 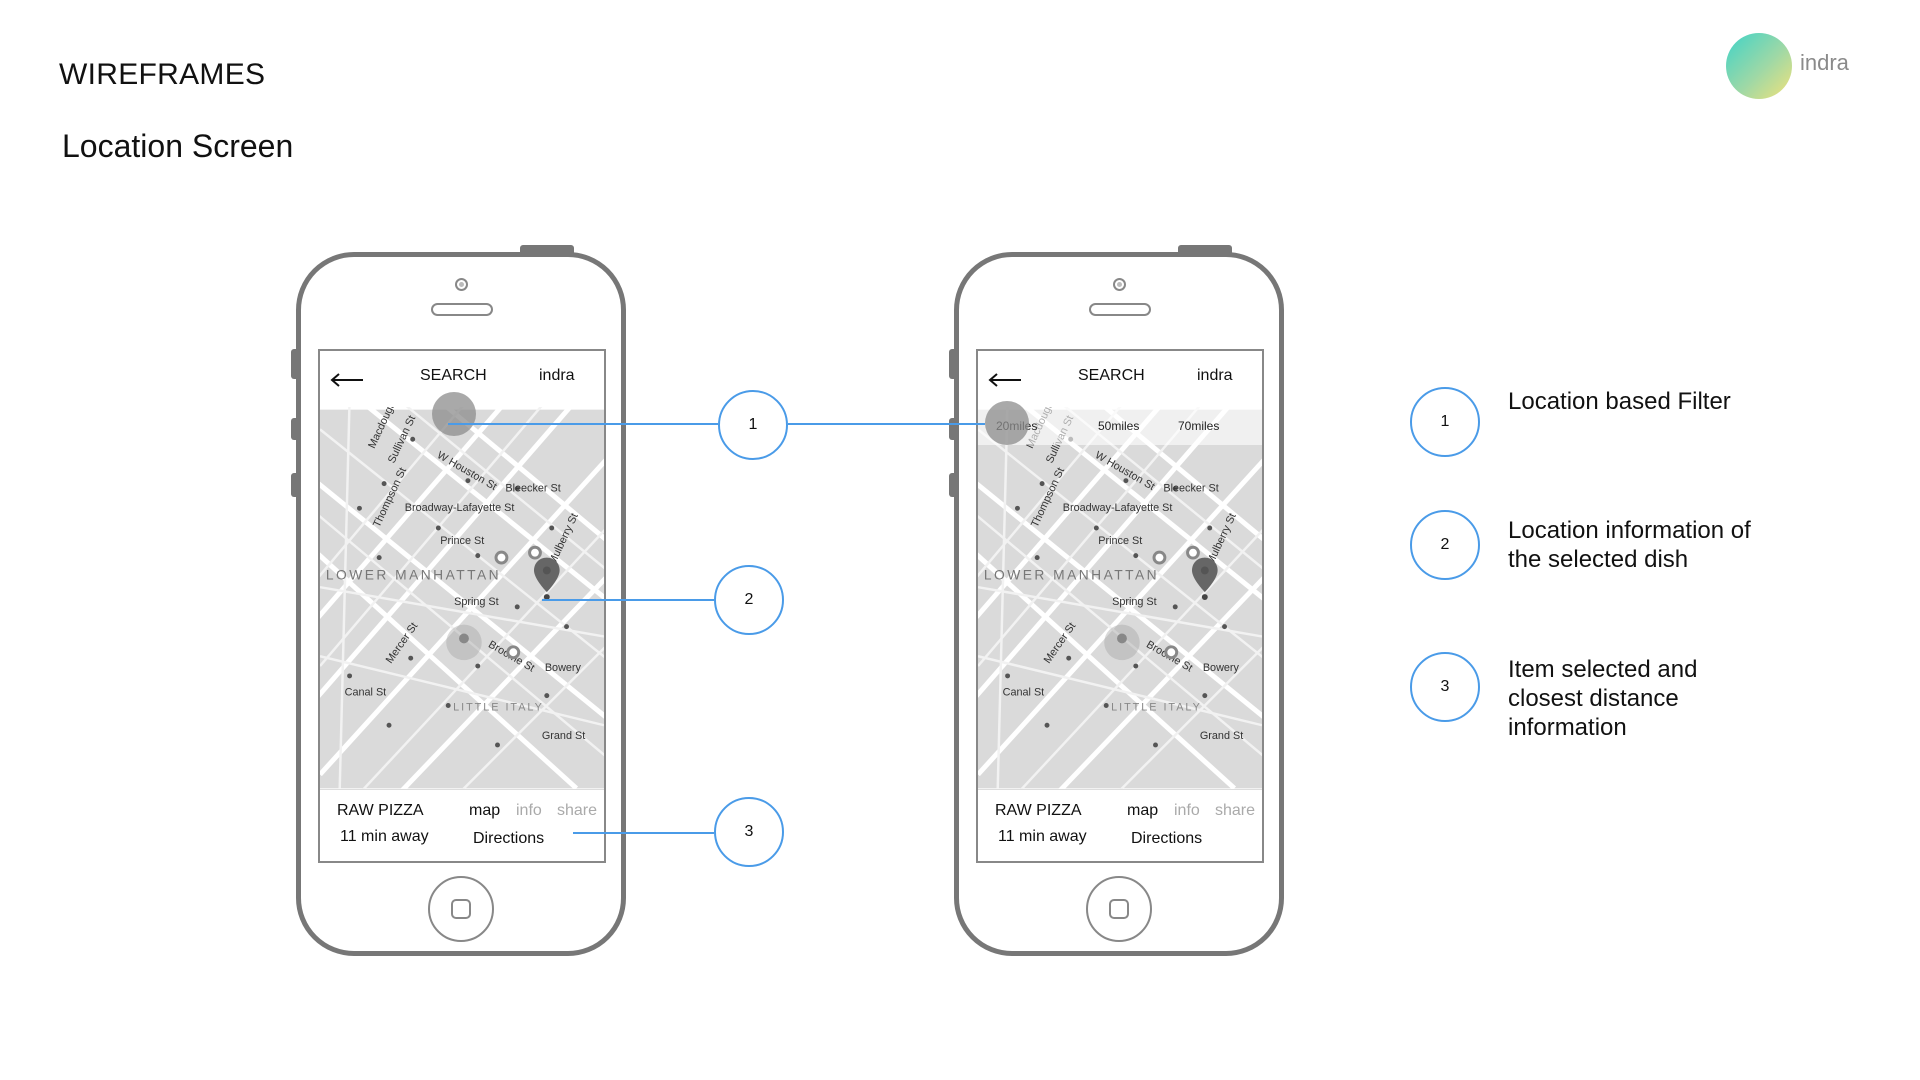 What do you see at coordinates (1567, 727) in the screenshot?
I see `legend-text-3-line3: information` at bounding box center [1567, 727].